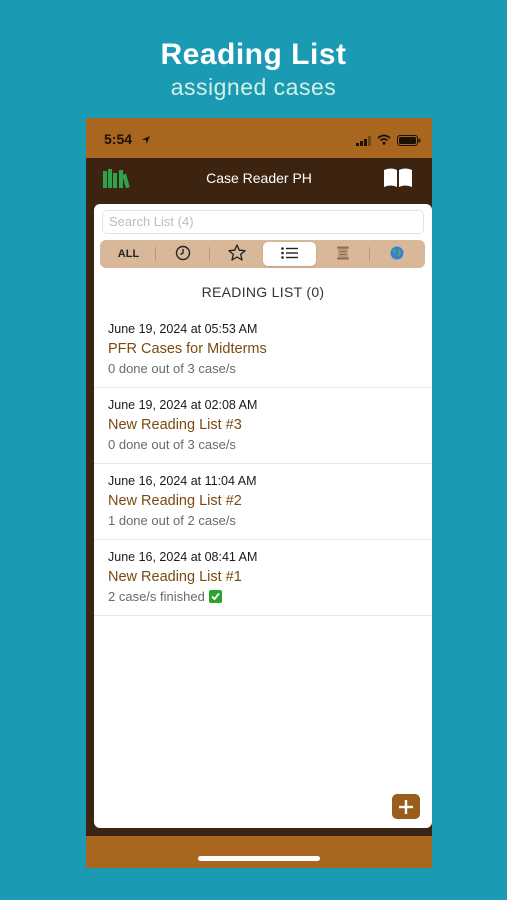 Image resolution: width=507 pixels, height=900 pixels. What do you see at coordinates (253, 54) in the screenshot?
I see `promo-title: Reading List` at bounding box center [253, 54].